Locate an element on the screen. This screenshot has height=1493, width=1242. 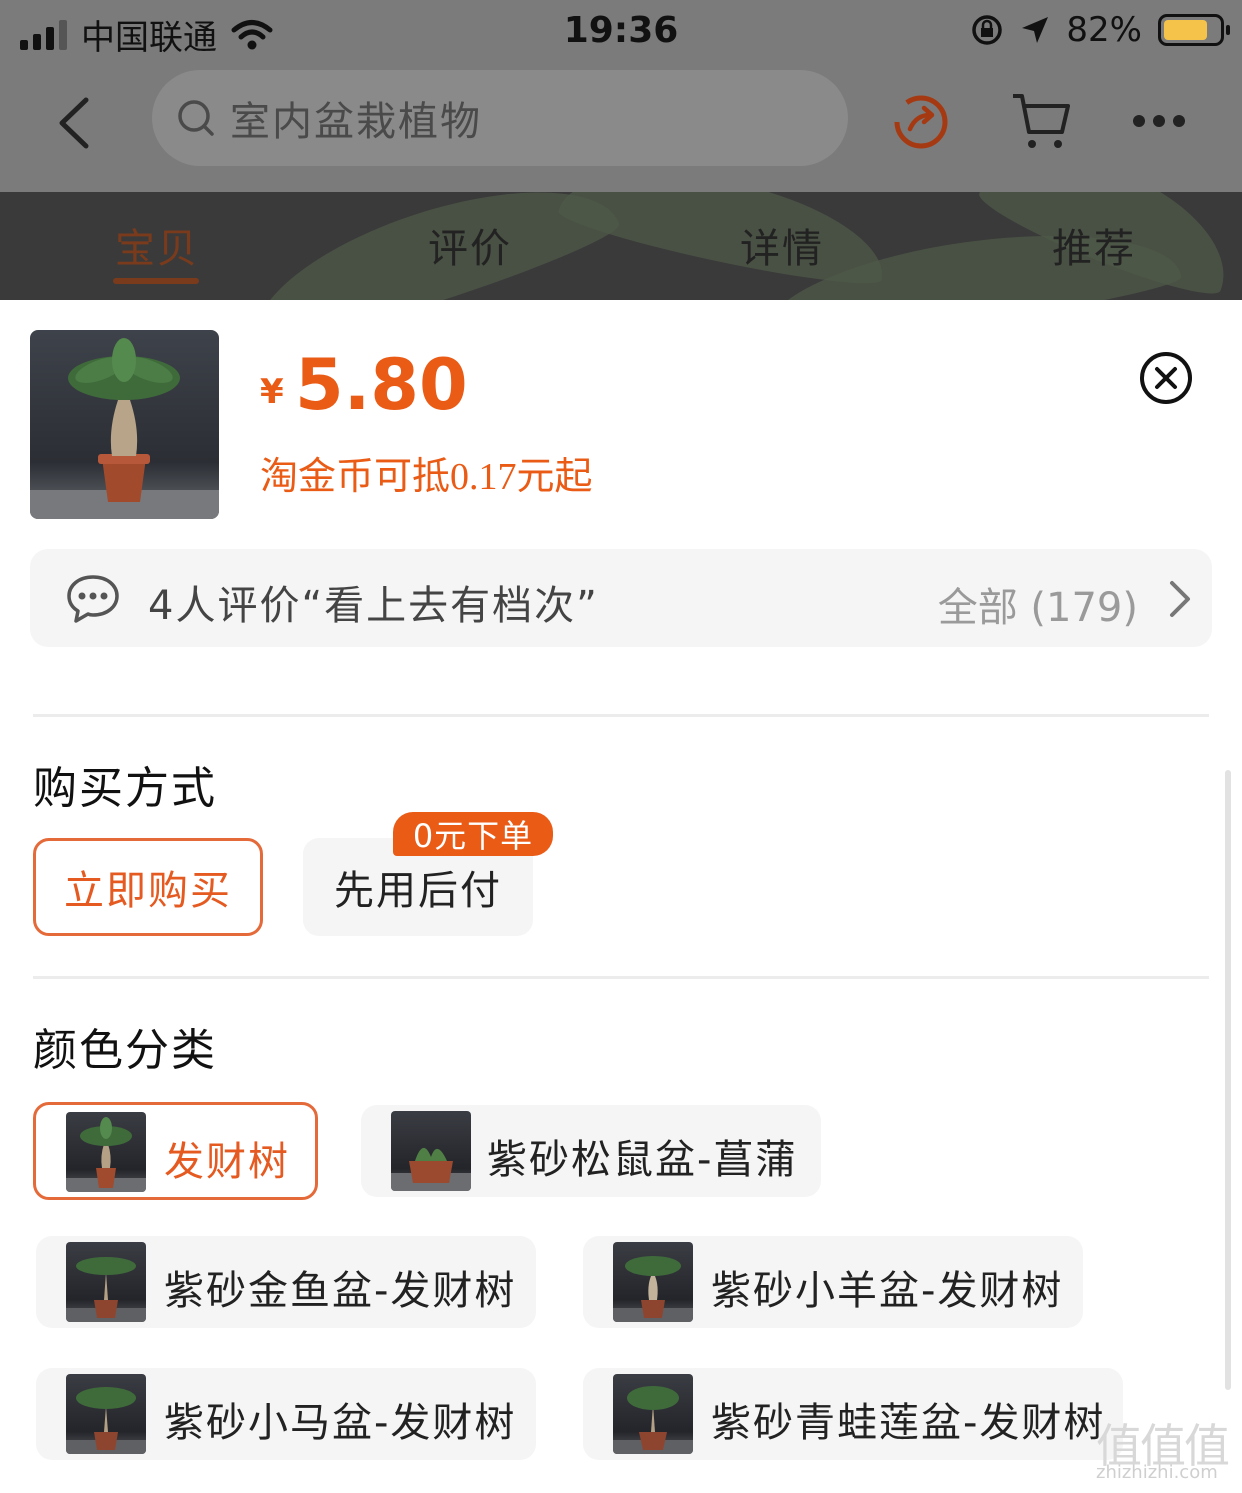
sku-option-6: 紫砂青蛙莲盆-发财树 is located at coordinates (853, 1414).